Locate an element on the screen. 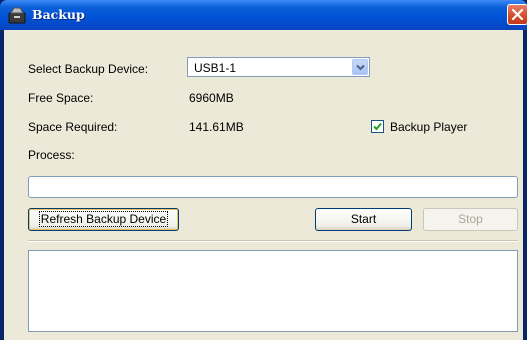  free-space-value: 6960MB is located at coordinates (211, 98).